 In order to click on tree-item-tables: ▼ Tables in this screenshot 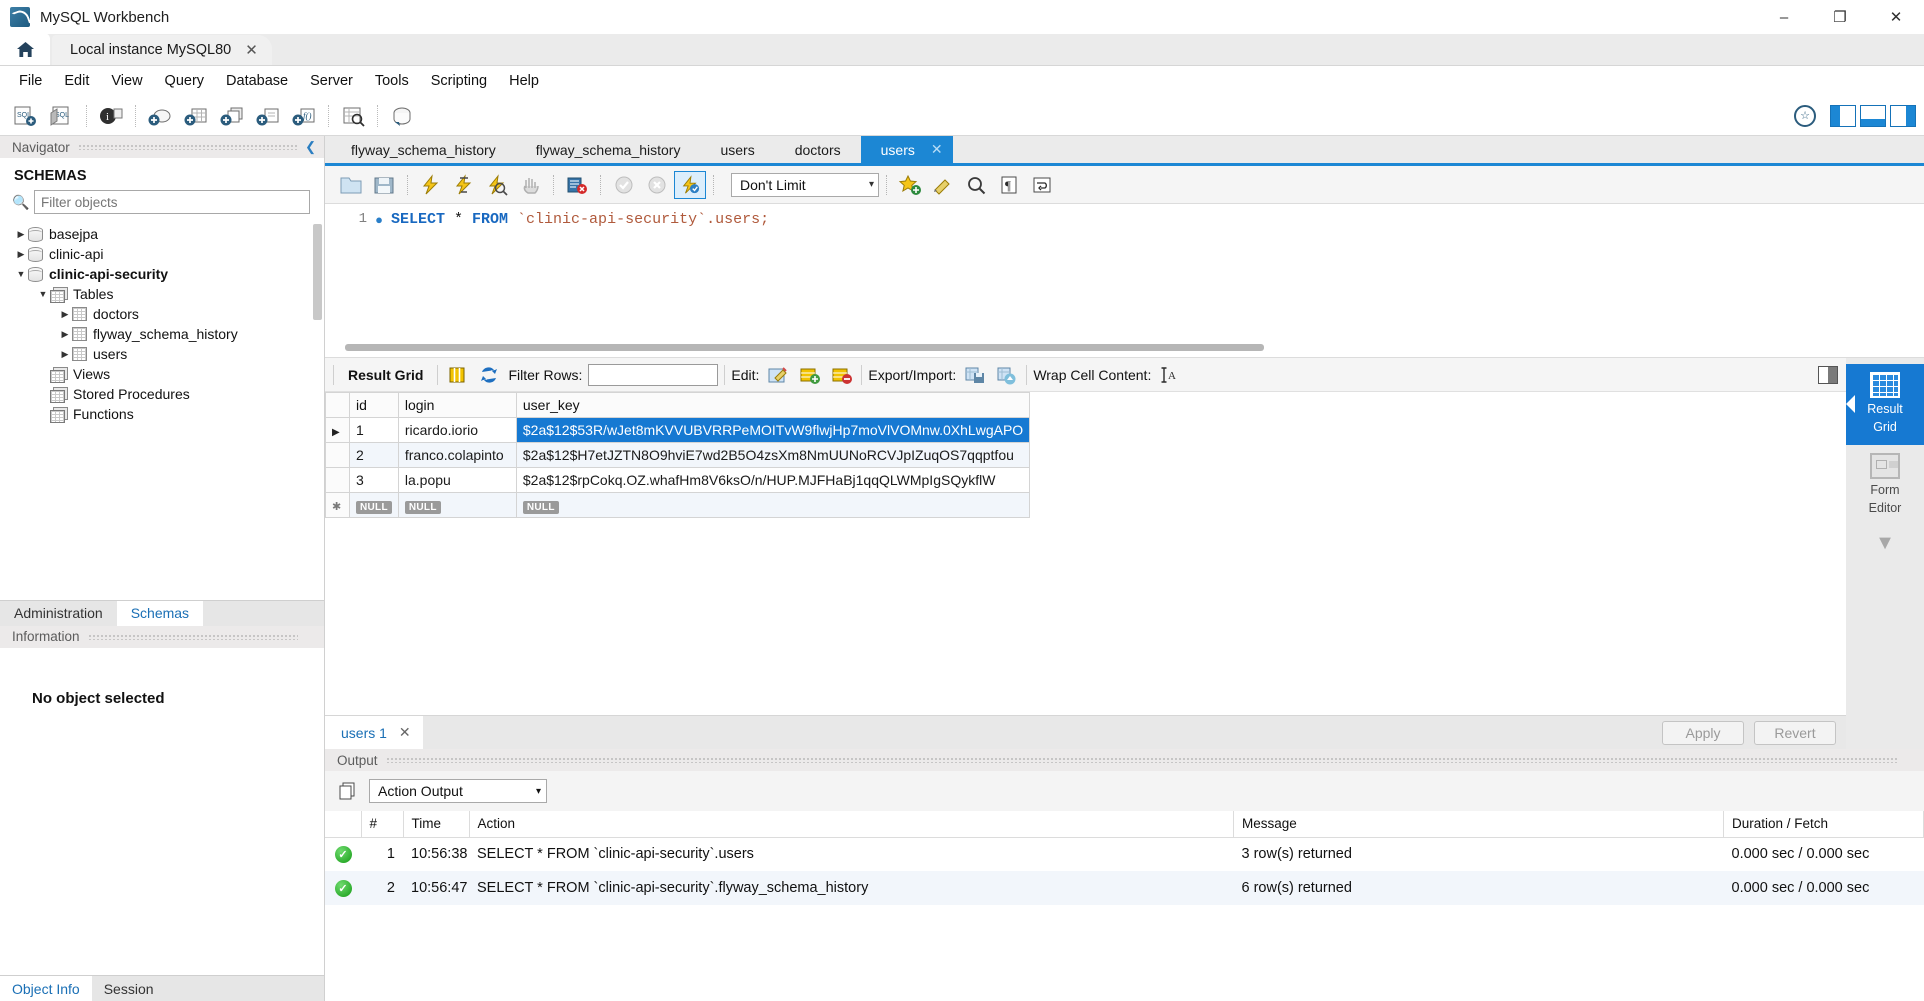, I will do `click(162, 294)`.